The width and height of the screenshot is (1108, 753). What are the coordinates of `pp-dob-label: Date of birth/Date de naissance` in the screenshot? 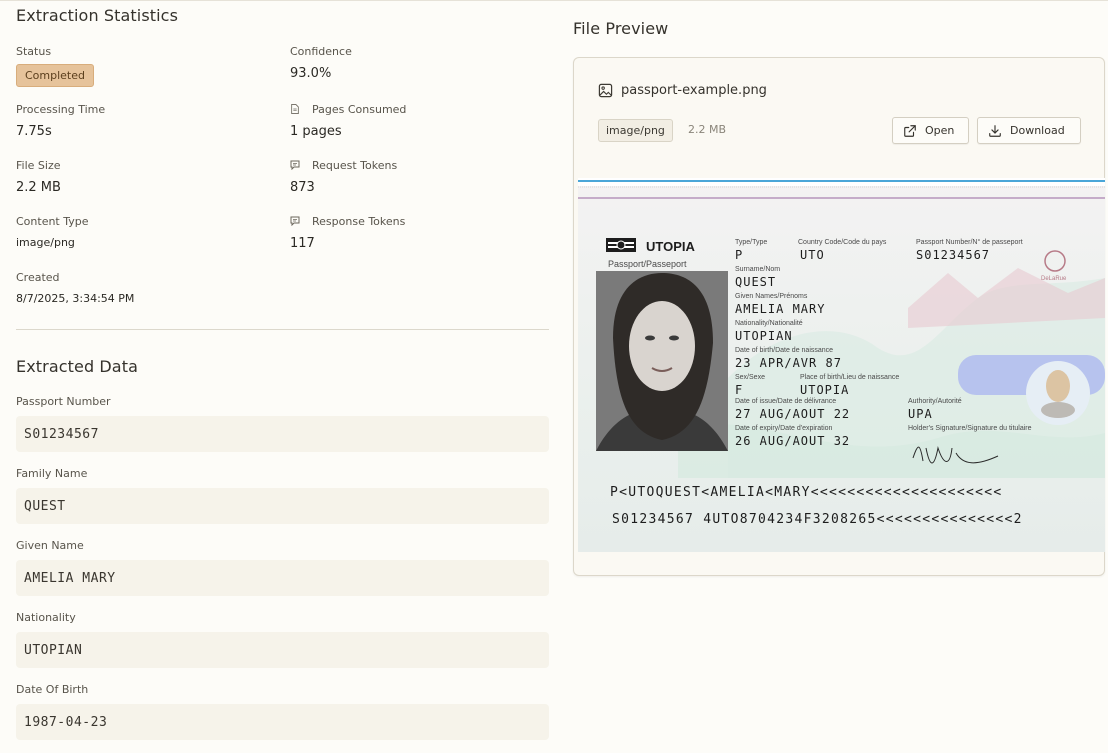 It's located at (784, 350).